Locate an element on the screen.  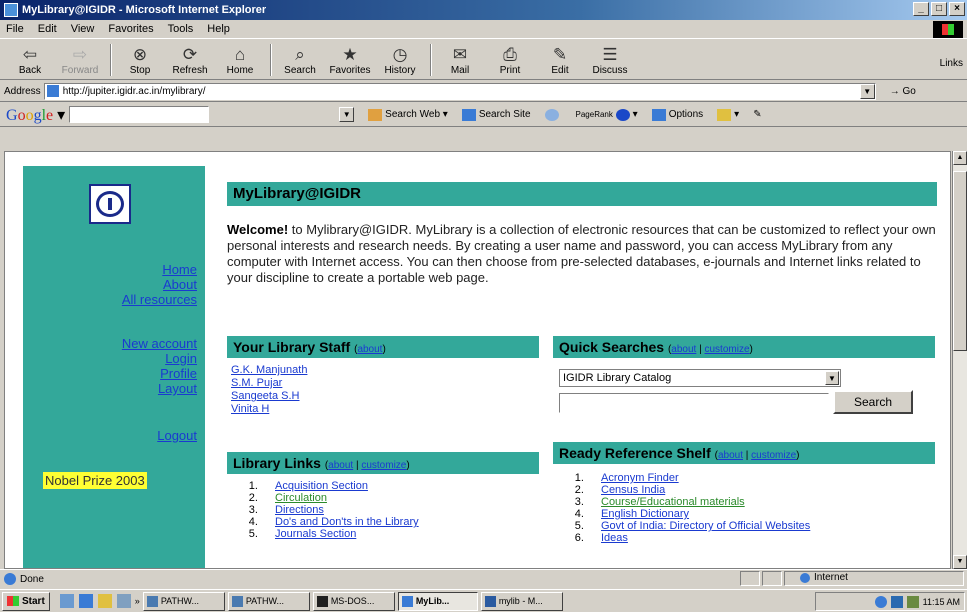
toolbar-home-button: ⌂ Home is located at coordinates (240, 62).